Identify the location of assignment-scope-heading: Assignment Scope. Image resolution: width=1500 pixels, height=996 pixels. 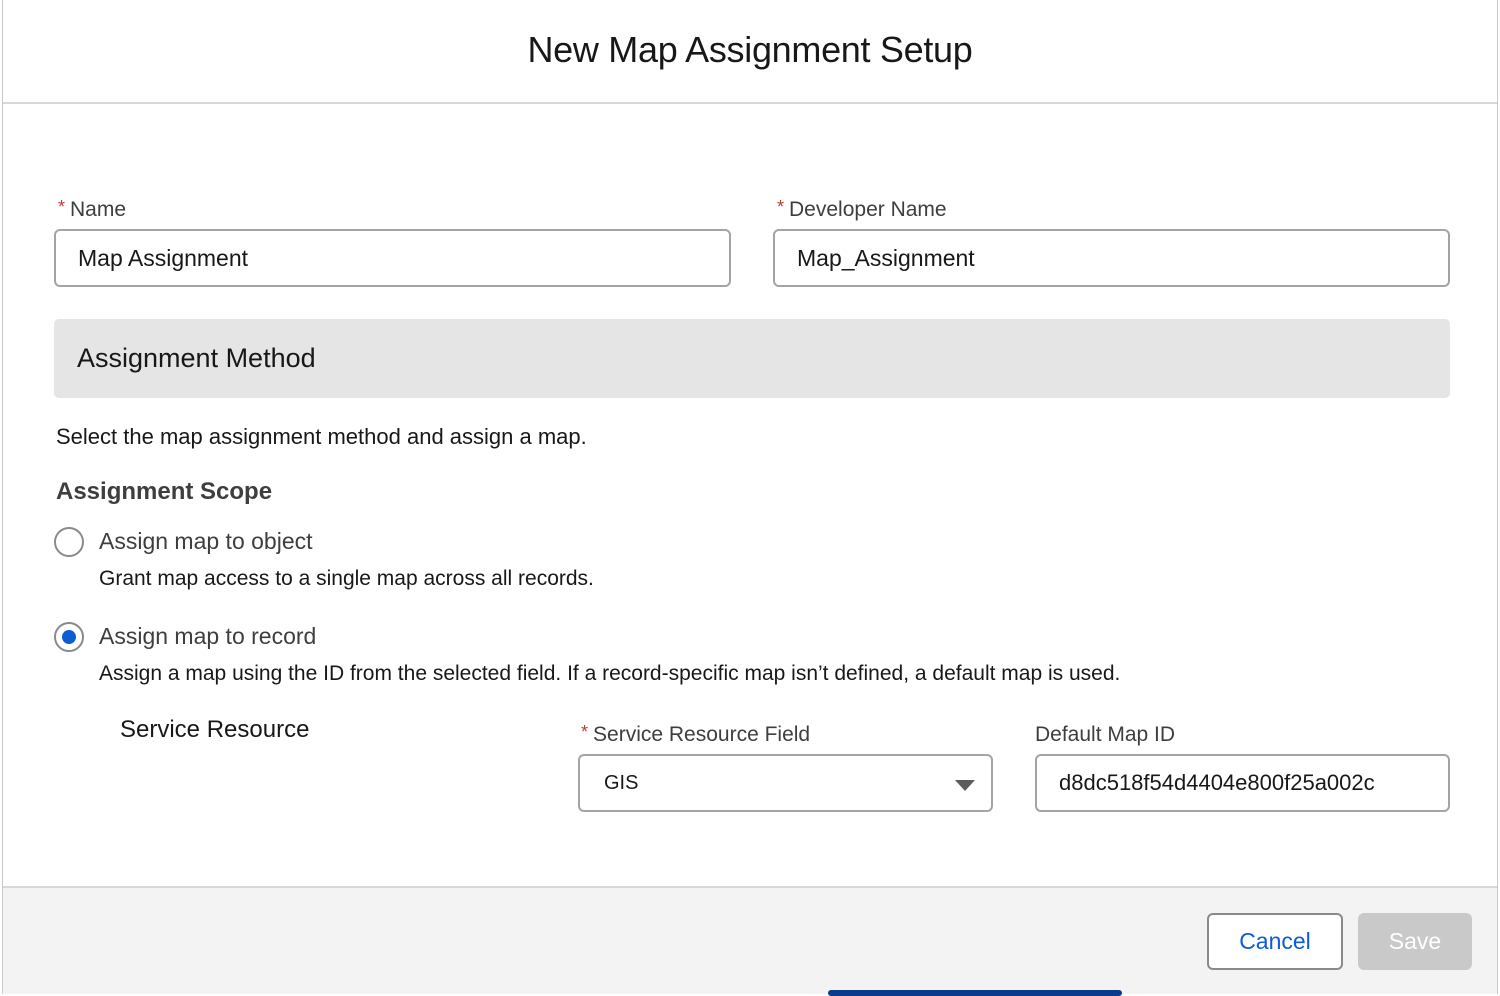
(164, 491).